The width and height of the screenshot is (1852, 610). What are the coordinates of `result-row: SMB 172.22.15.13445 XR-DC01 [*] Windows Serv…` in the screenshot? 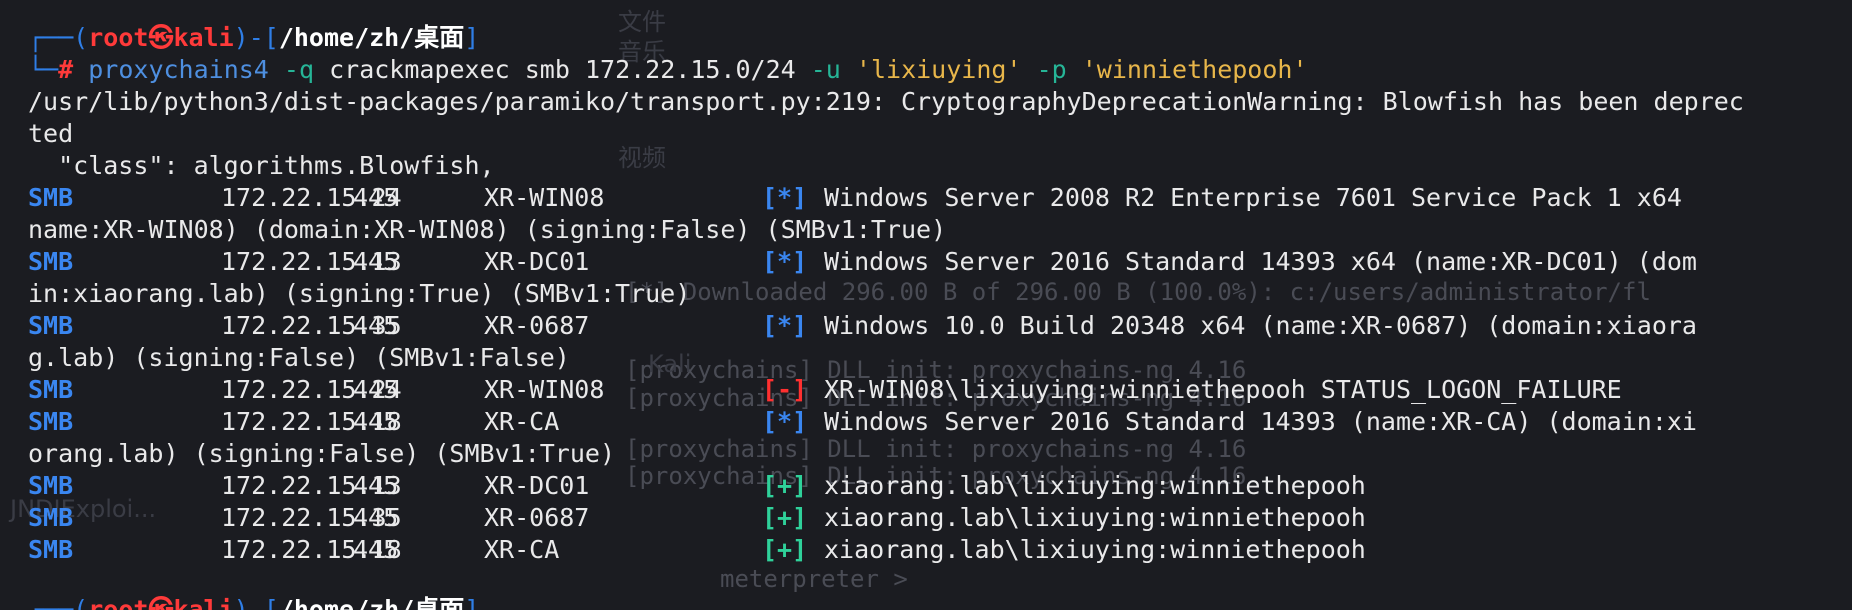 It's located at (940, 262).